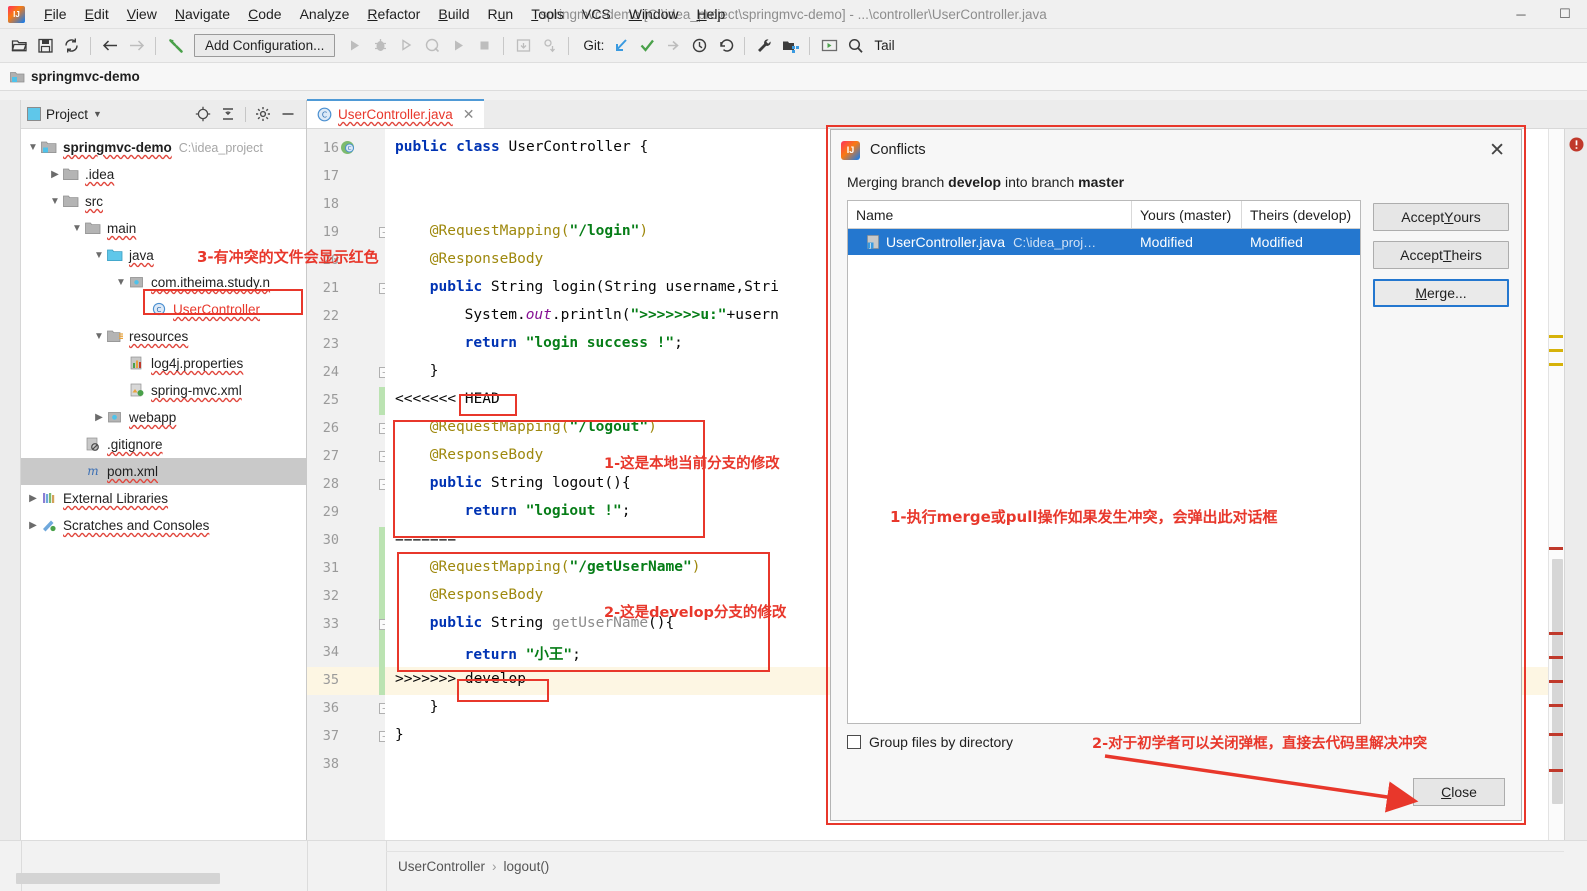 Image resolution: width=1587 pixels, height=891 pixels. I want to click on minus-icon, so click(288, 114).